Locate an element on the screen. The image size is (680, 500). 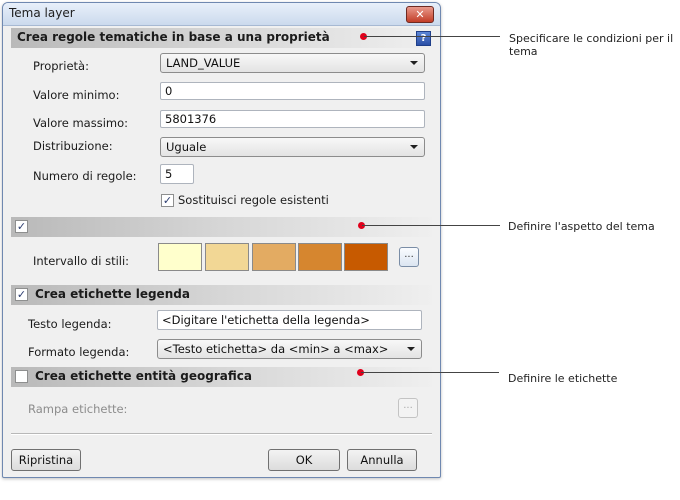
distribution-value: Uguale is located at coordinates (186, 147).